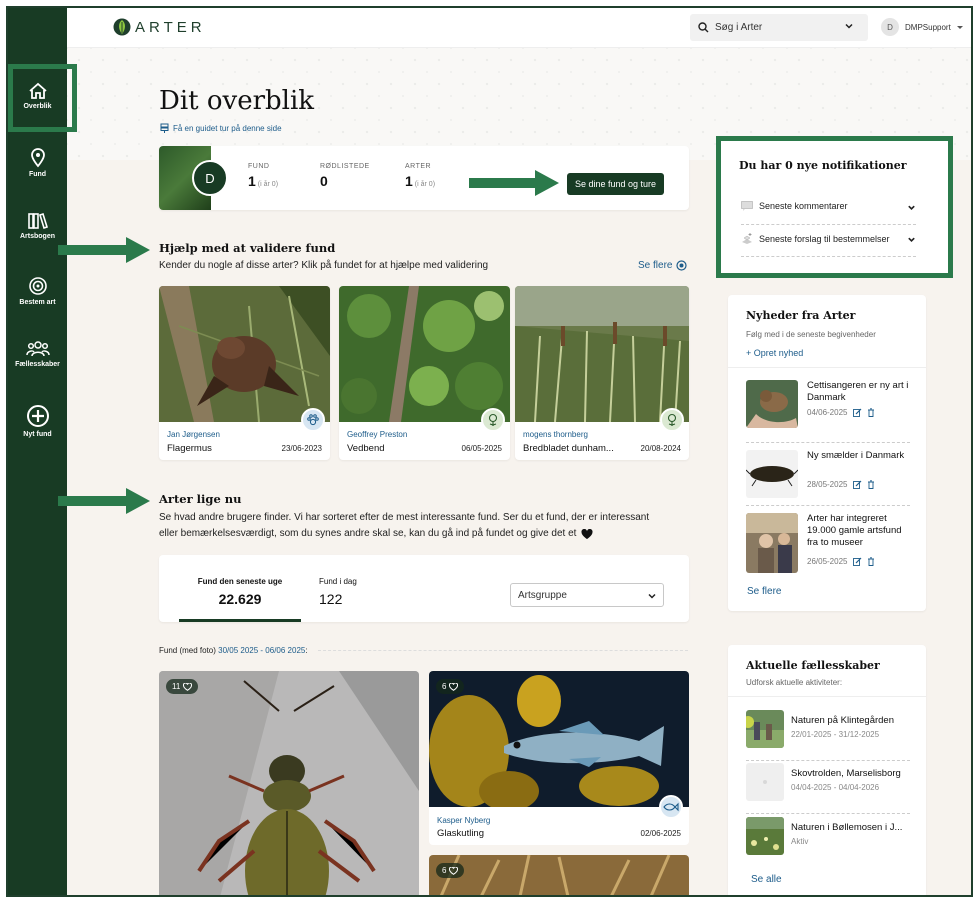 This screenshot has height=901, width=978. What do you see at coordinates (182, 686) in the screenshot?
I see `like-badge: 11` at bounding box center [182, 686].